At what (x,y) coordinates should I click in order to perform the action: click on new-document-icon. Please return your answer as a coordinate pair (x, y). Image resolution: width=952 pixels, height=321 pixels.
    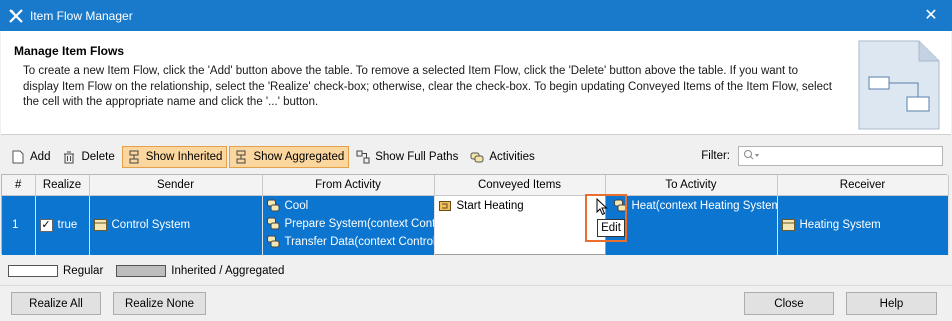
    Looking at the image, I should click on (18, 157).